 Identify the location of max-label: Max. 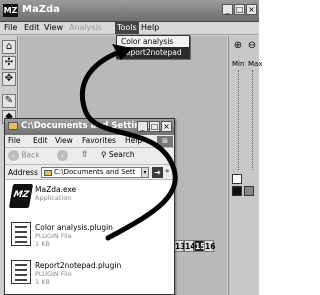
(255, 64).